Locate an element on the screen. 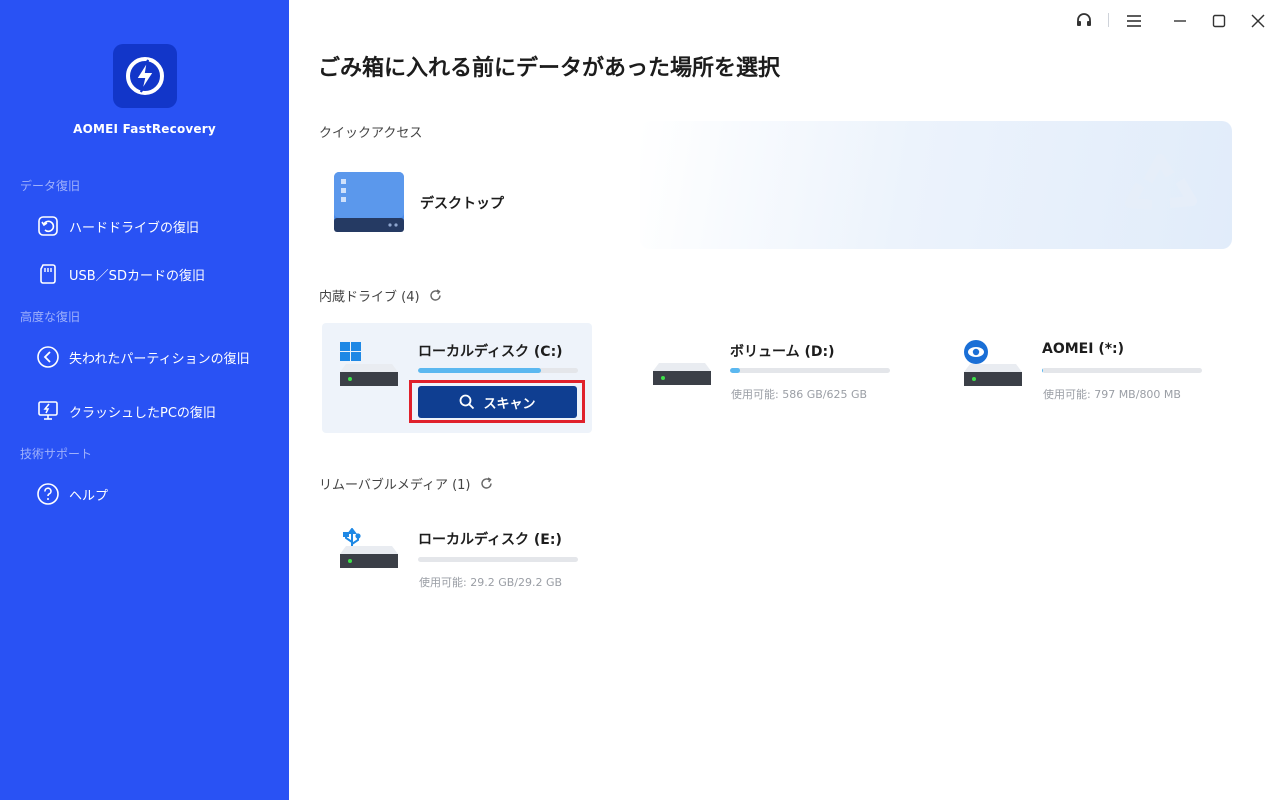  headset-icon is located at coordinates (1084, 22).